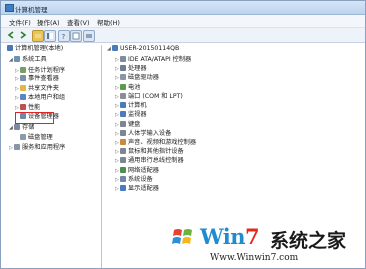 This screenshot has width=366, height=269. Describe the element at coordinates (123, 133) in the screenshot. I see `hid-icon` at that location.